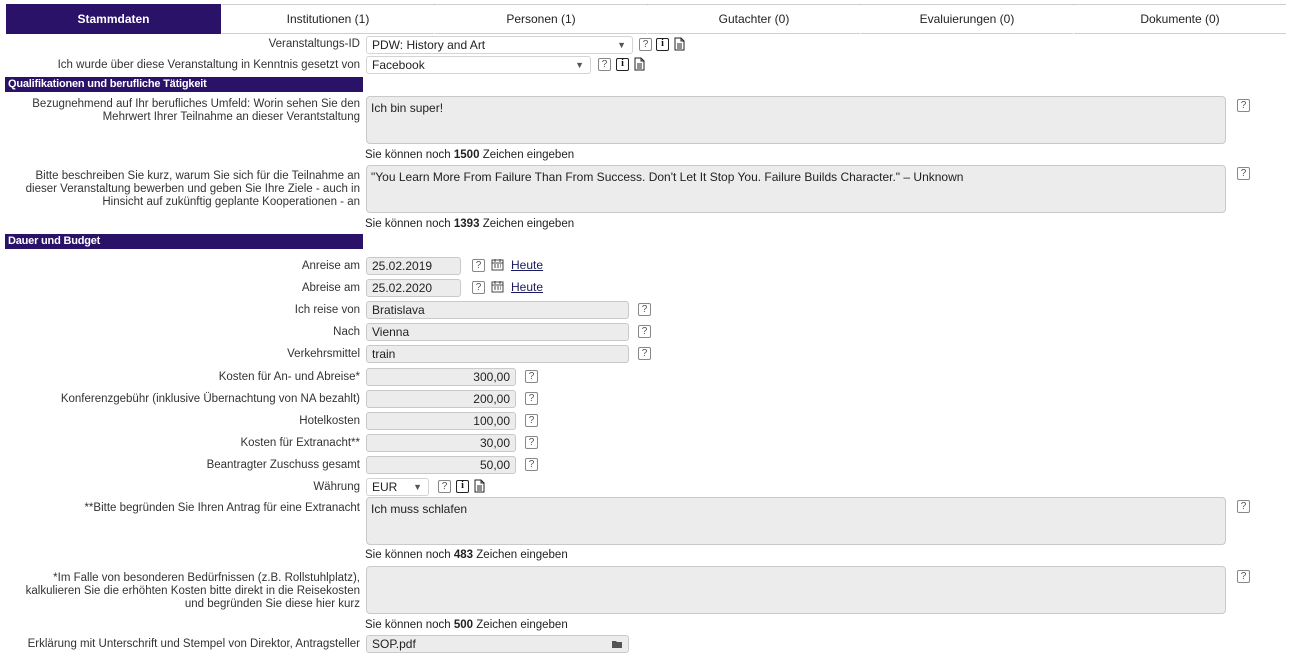 Image resolution: width=1291 pixels, height=653 pixels. I want to click on special-needs-textarea, so click(796, 590).